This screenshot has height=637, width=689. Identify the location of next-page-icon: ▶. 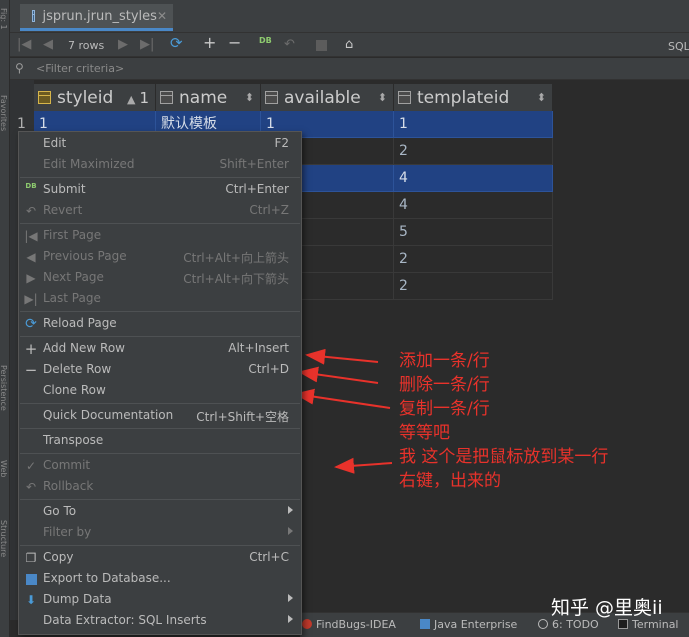
(123, 45).